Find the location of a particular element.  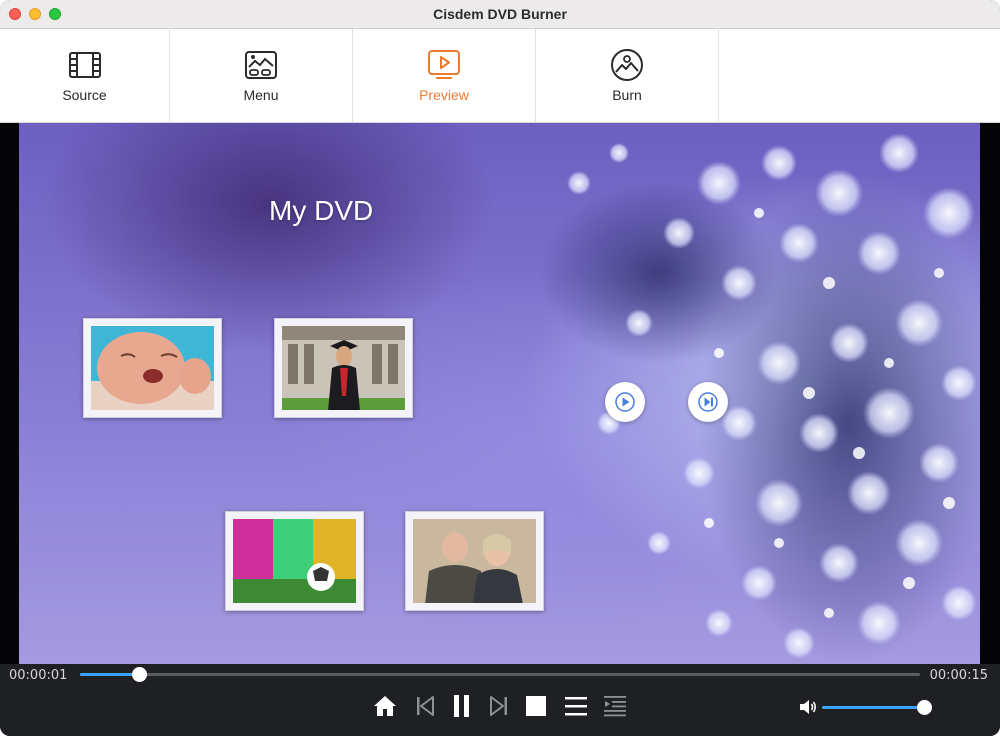

next-page-button is located at coordinates (708, 402).